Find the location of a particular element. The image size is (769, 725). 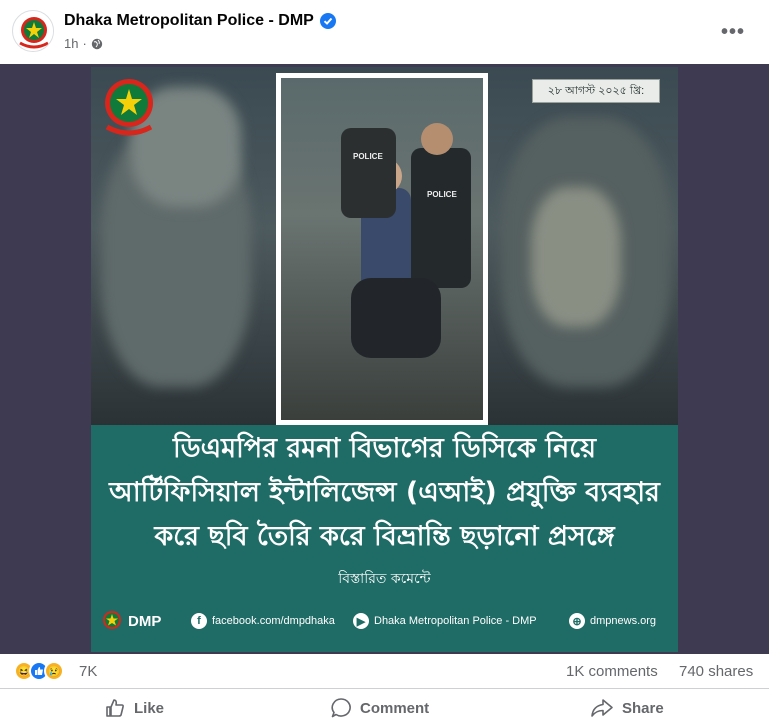

headline-subline: বিস্তারিত কমেন্টে is located at coordinates (384, 579).